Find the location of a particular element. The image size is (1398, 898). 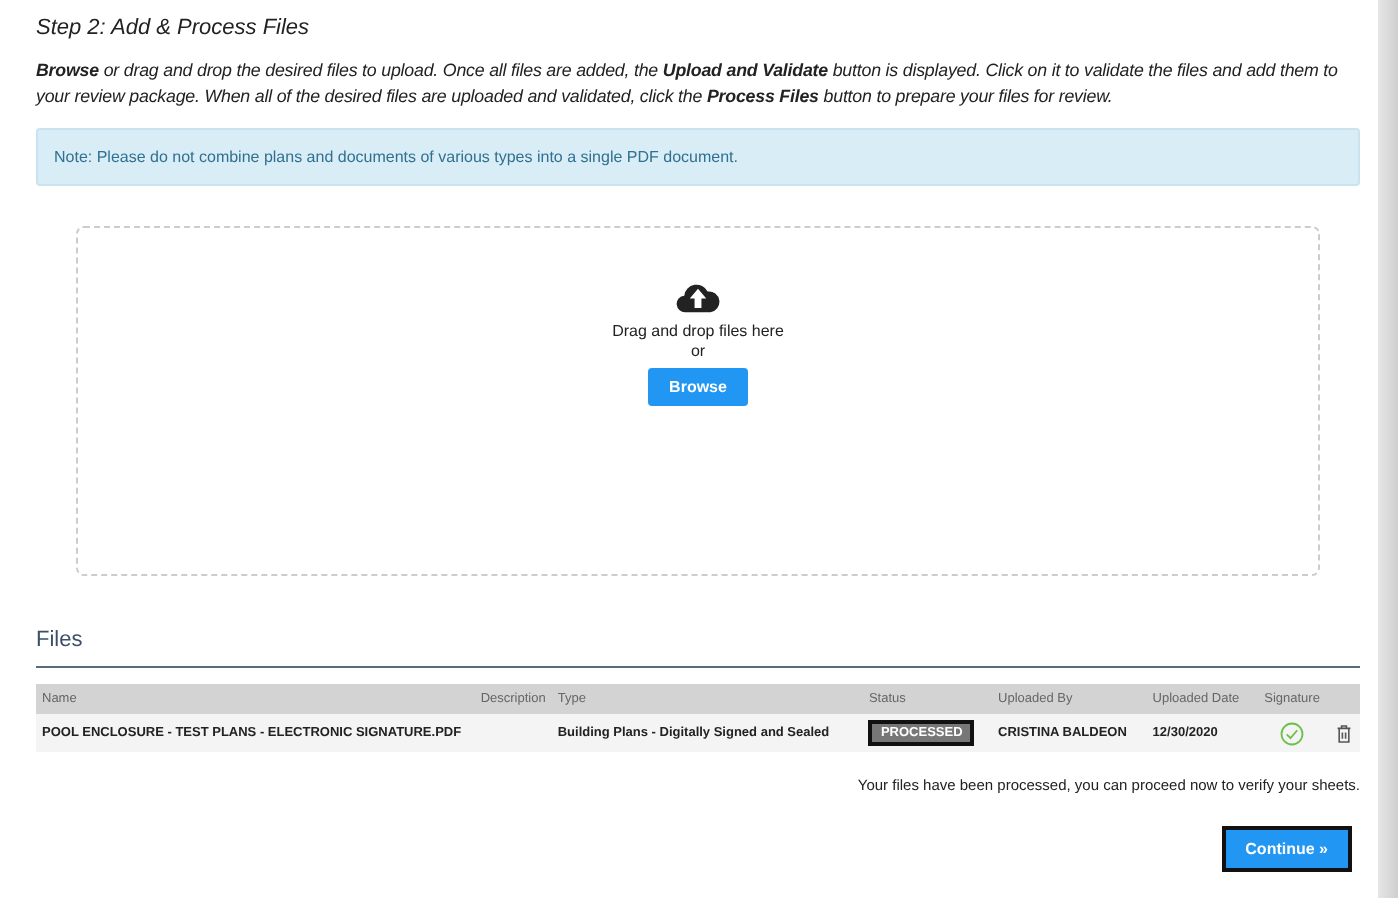

drop-prompt: Drag and drop files here is located at coordinates (698, 331).